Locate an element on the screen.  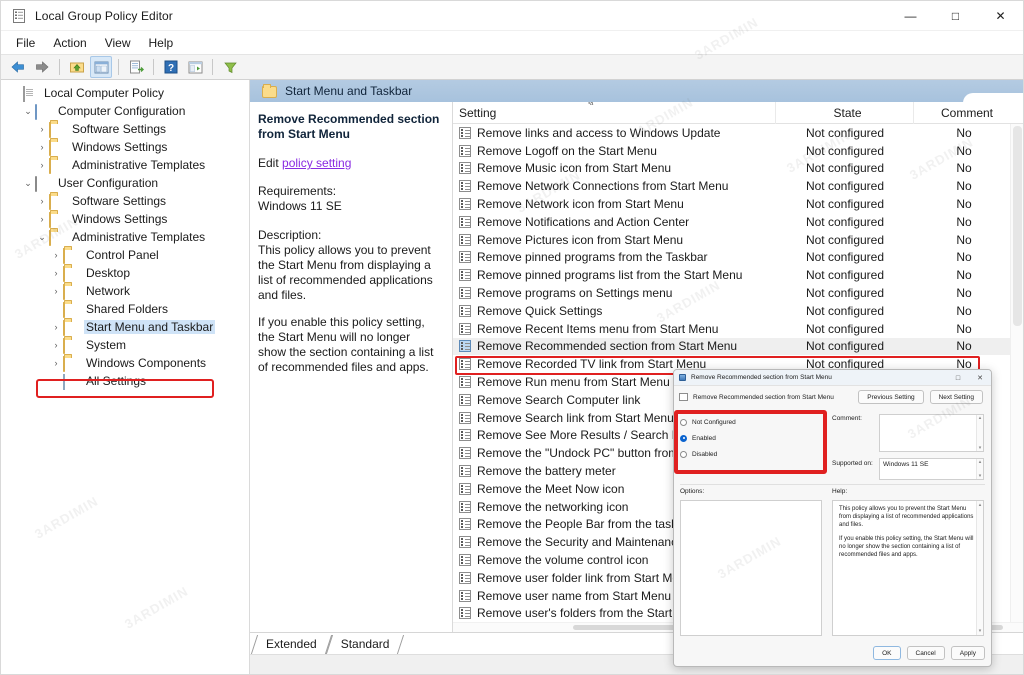
column-header-comment: Comment is located at coordinates (964, 113).